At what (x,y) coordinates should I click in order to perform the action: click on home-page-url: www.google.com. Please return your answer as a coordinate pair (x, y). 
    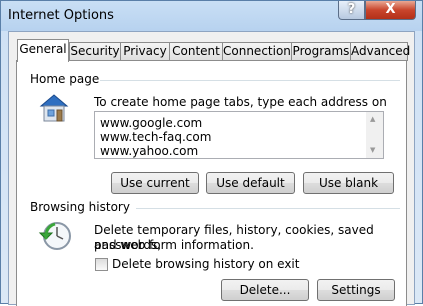
    Looking at the image, I should click on (151, 123).